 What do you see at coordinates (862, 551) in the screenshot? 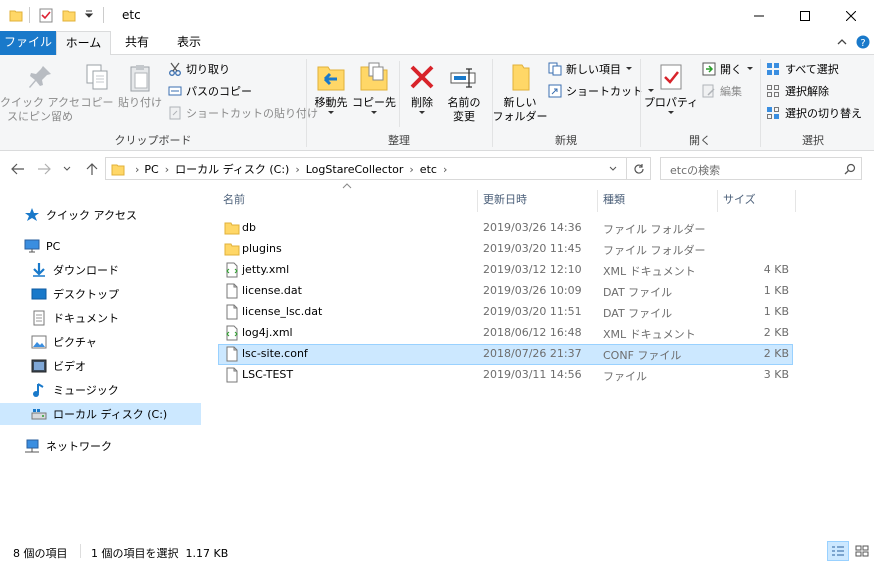
I see `large-icons-view-button` at bounding box center [862, 551].